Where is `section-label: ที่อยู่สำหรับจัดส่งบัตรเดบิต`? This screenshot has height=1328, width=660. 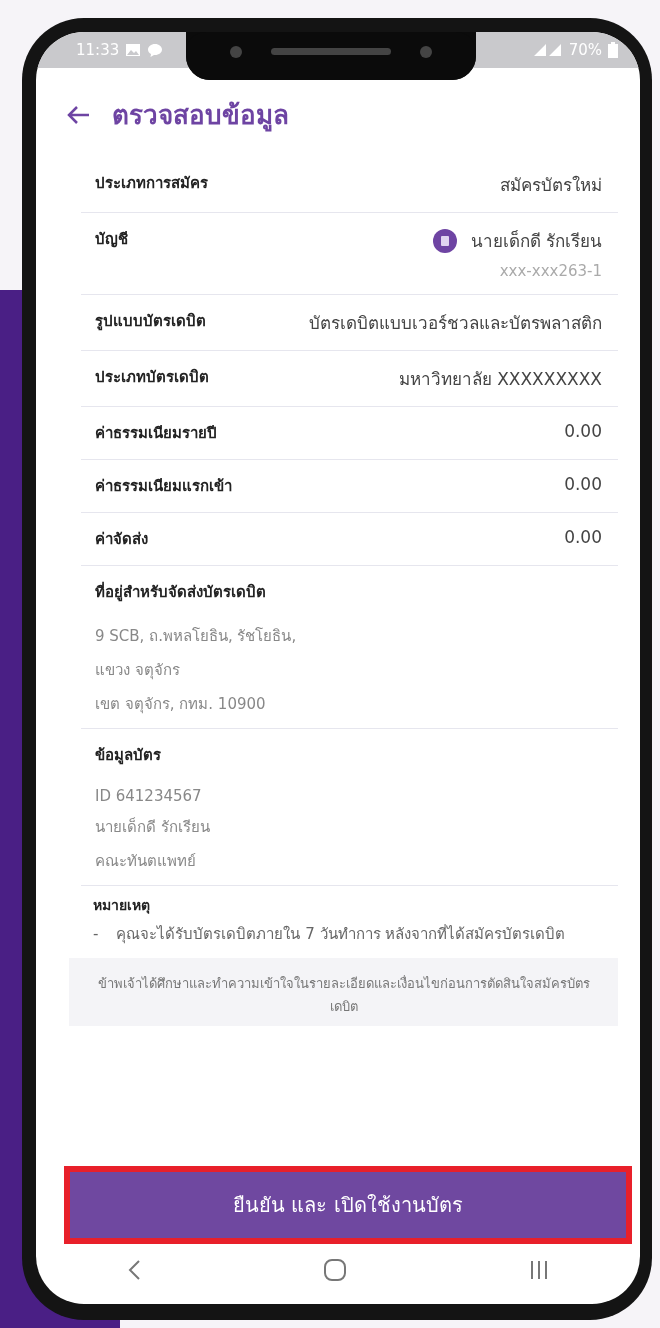
section-label: ที่อยู่สำหรับจัดส่งบัตรเดบิต is located at coordinates (181, 592).